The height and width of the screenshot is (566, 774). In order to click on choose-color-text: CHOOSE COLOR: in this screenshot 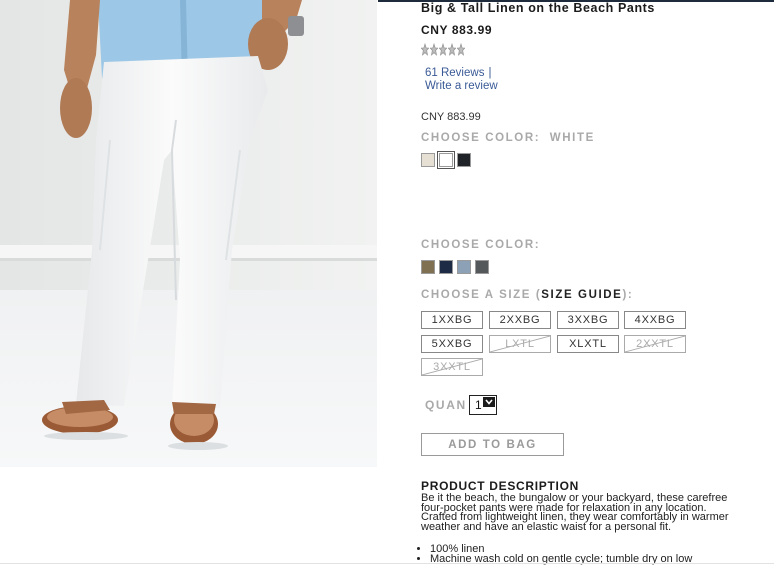, I will do `click(481, 138)`.